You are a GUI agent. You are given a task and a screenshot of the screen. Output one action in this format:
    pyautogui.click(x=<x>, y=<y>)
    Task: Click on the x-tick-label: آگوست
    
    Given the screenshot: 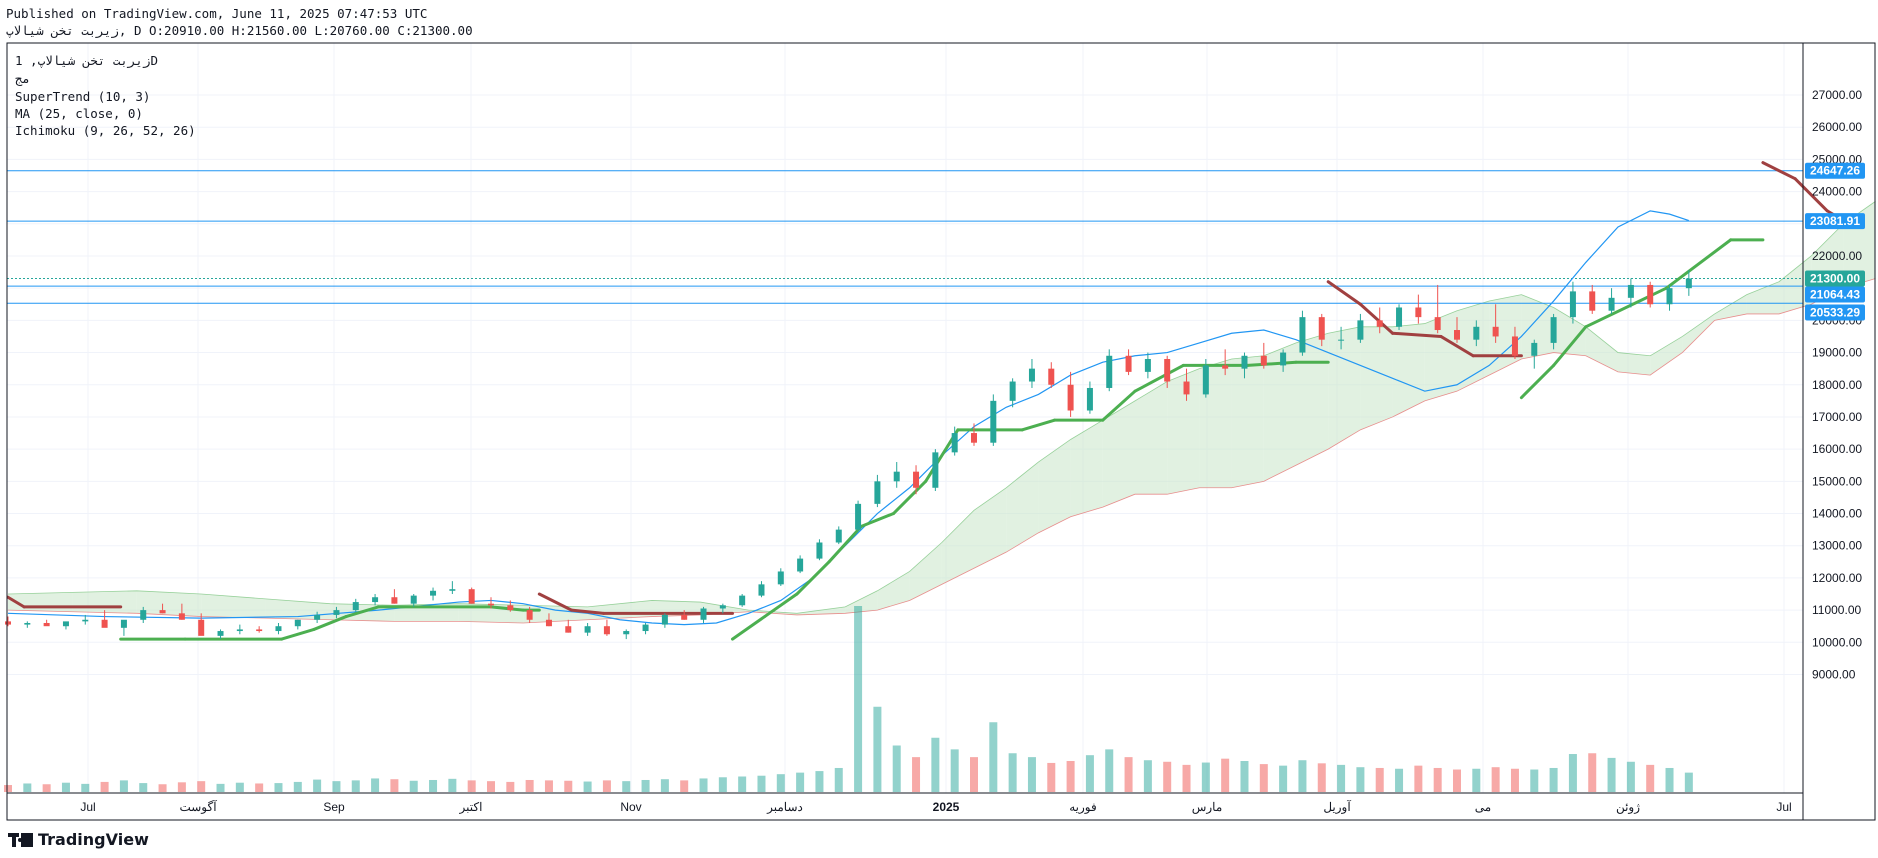 What is the action you would take?
    pyautogui.click(x=198, y=806)
    